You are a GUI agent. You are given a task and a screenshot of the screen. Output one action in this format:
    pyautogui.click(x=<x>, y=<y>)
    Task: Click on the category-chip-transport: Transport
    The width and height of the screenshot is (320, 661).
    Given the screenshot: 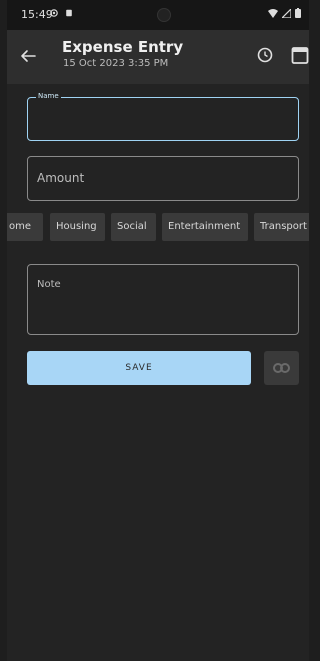 What is the action you would take?
    pyautogui.click(x=281, y=227)
    